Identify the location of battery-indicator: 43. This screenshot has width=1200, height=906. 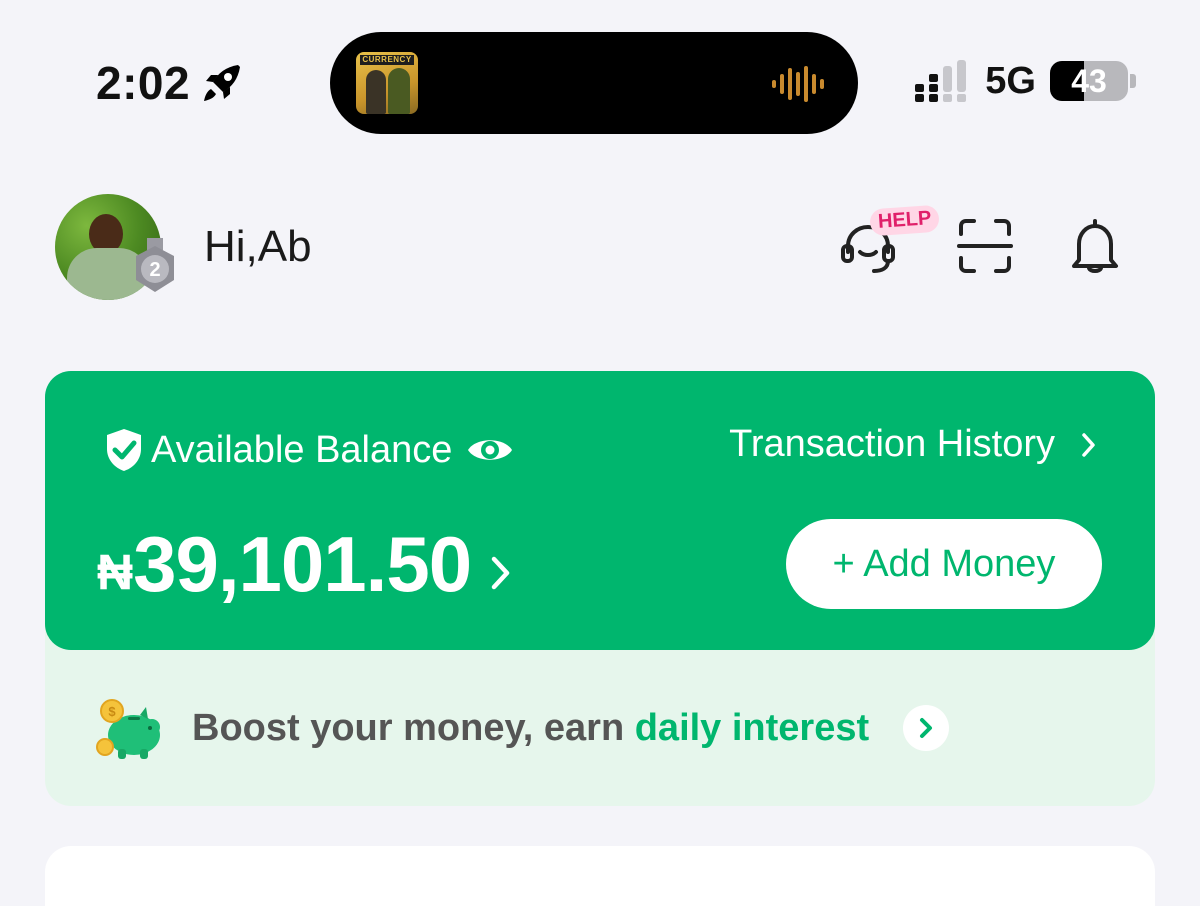
(1089, 81).